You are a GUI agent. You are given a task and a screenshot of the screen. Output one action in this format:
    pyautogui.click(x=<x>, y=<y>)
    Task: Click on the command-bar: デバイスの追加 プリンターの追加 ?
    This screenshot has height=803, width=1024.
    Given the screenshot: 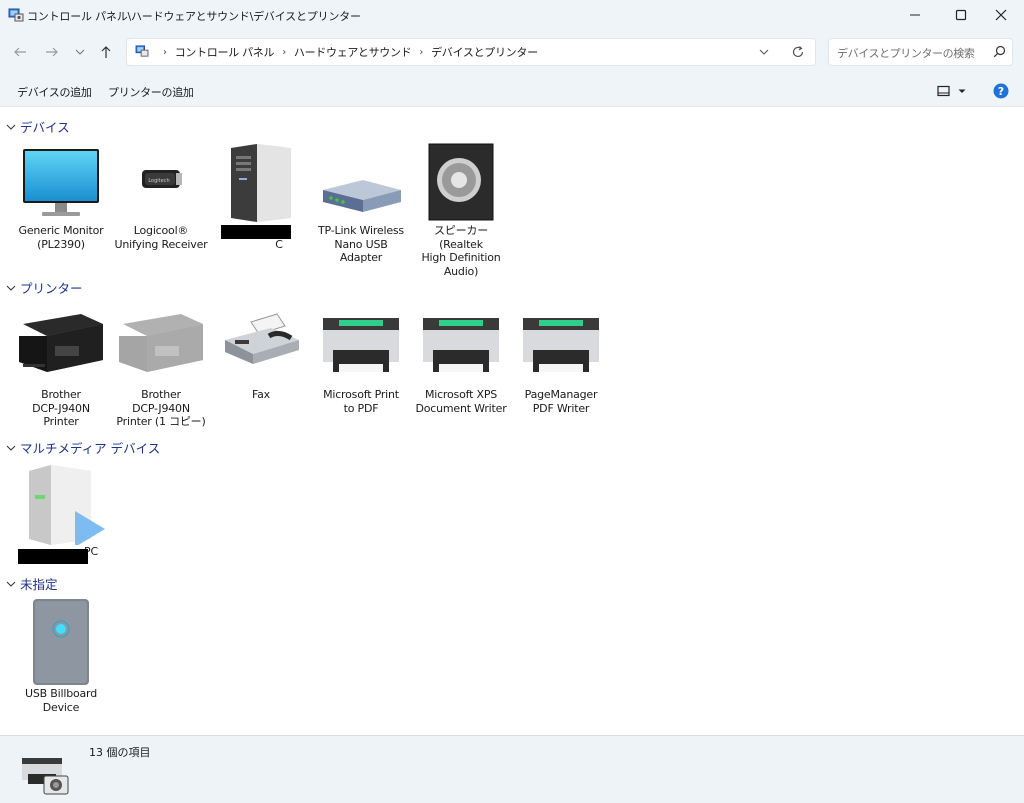 What is the action you would take?
    pyautogui.click(x=512, y=91)
    